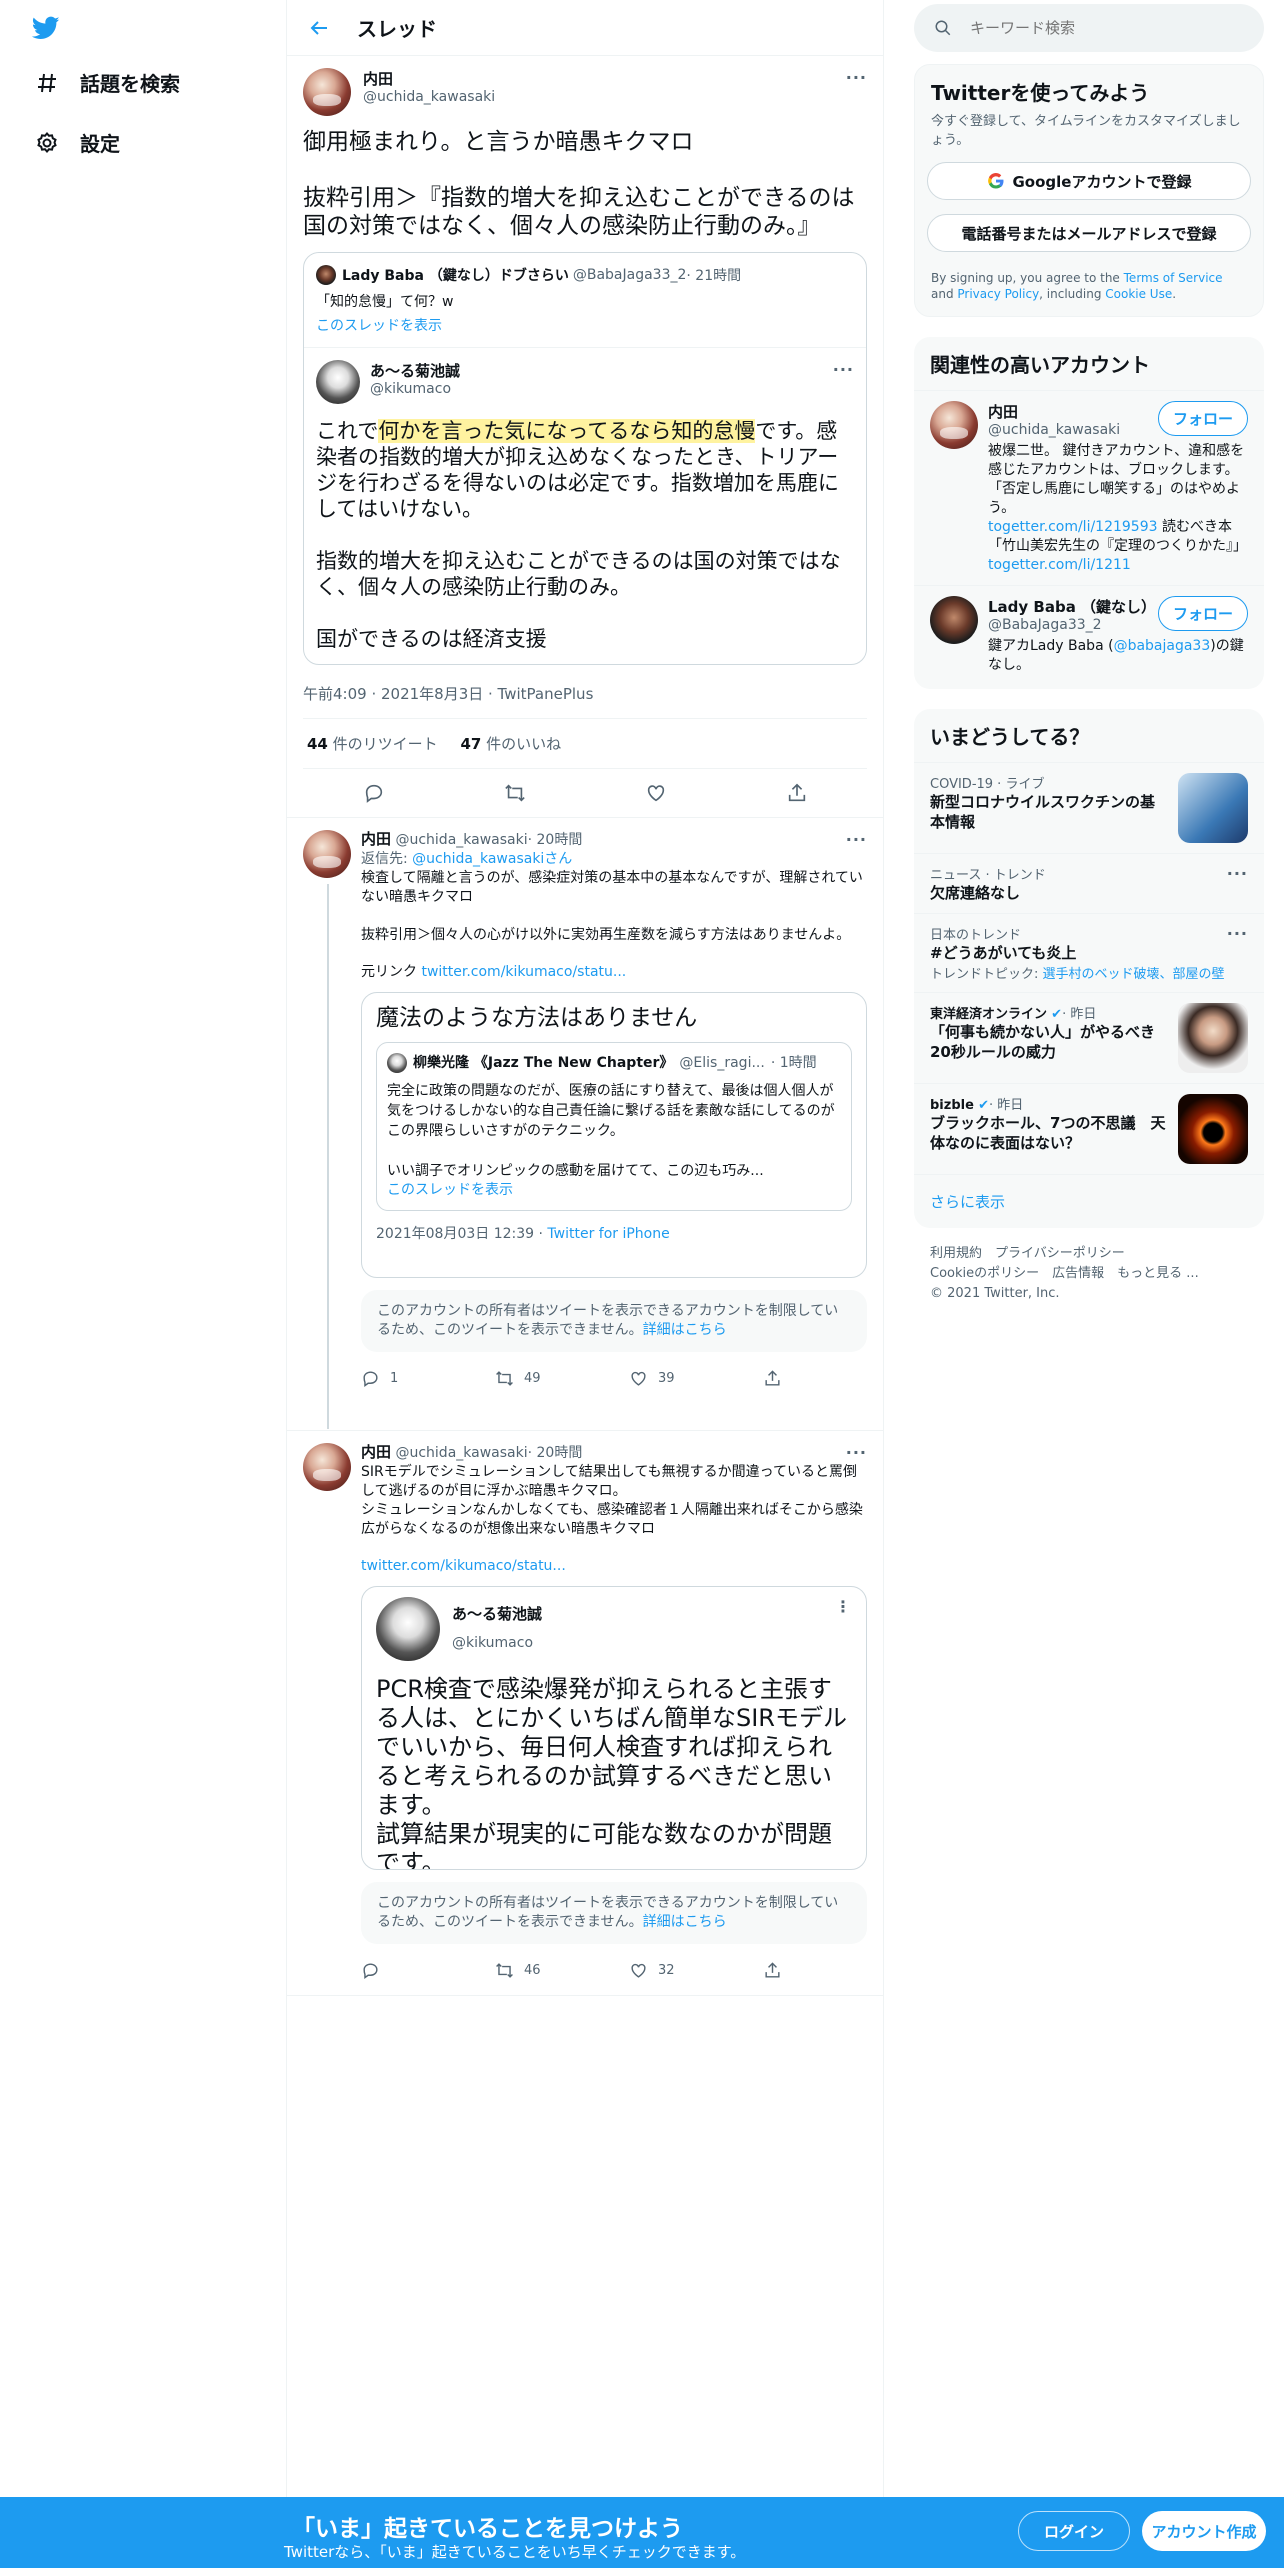 This screenshot has width=1284, height=2568. What do you see at coordinates (562, 1378) in the screenshot?
I see `retweet-button: 49` at bounding box center [562, 1378].